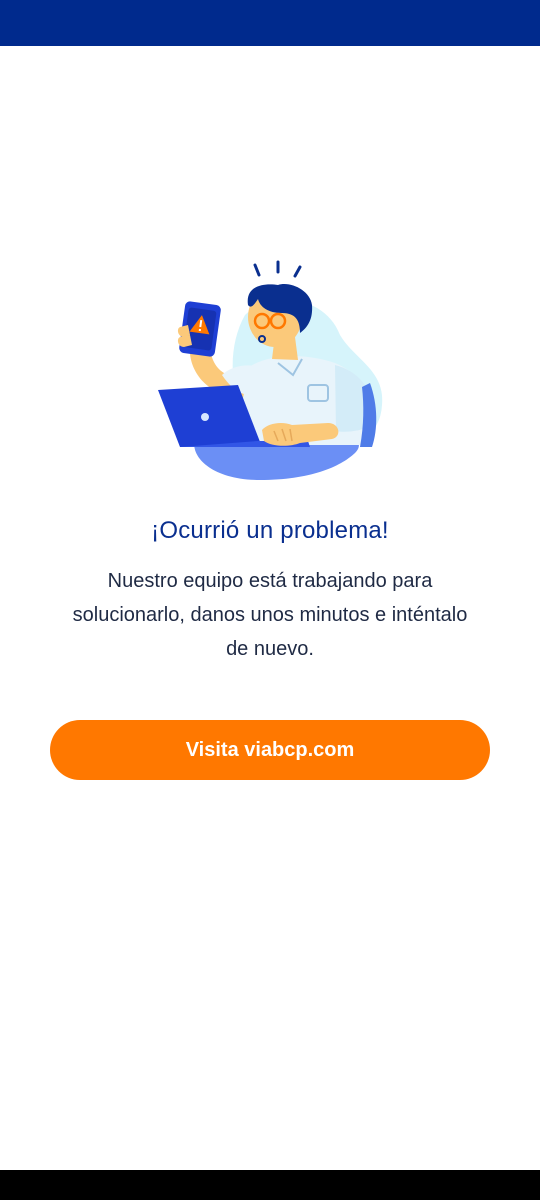  What do you see at coordinates (270, 23) in the screenshot?
I see `status-bar` at bounding box center [270, 23].